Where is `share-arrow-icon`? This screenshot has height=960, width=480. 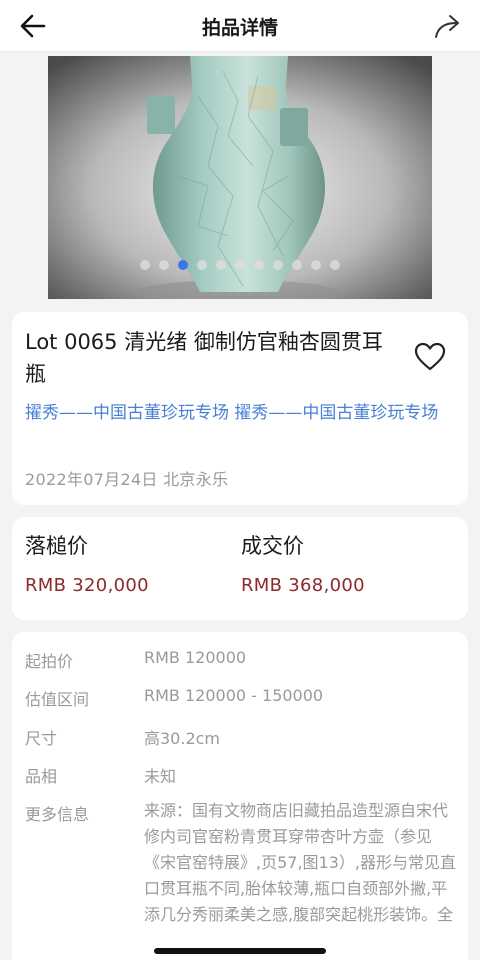
share-arrow-icon is located at coordinates (447, 26).